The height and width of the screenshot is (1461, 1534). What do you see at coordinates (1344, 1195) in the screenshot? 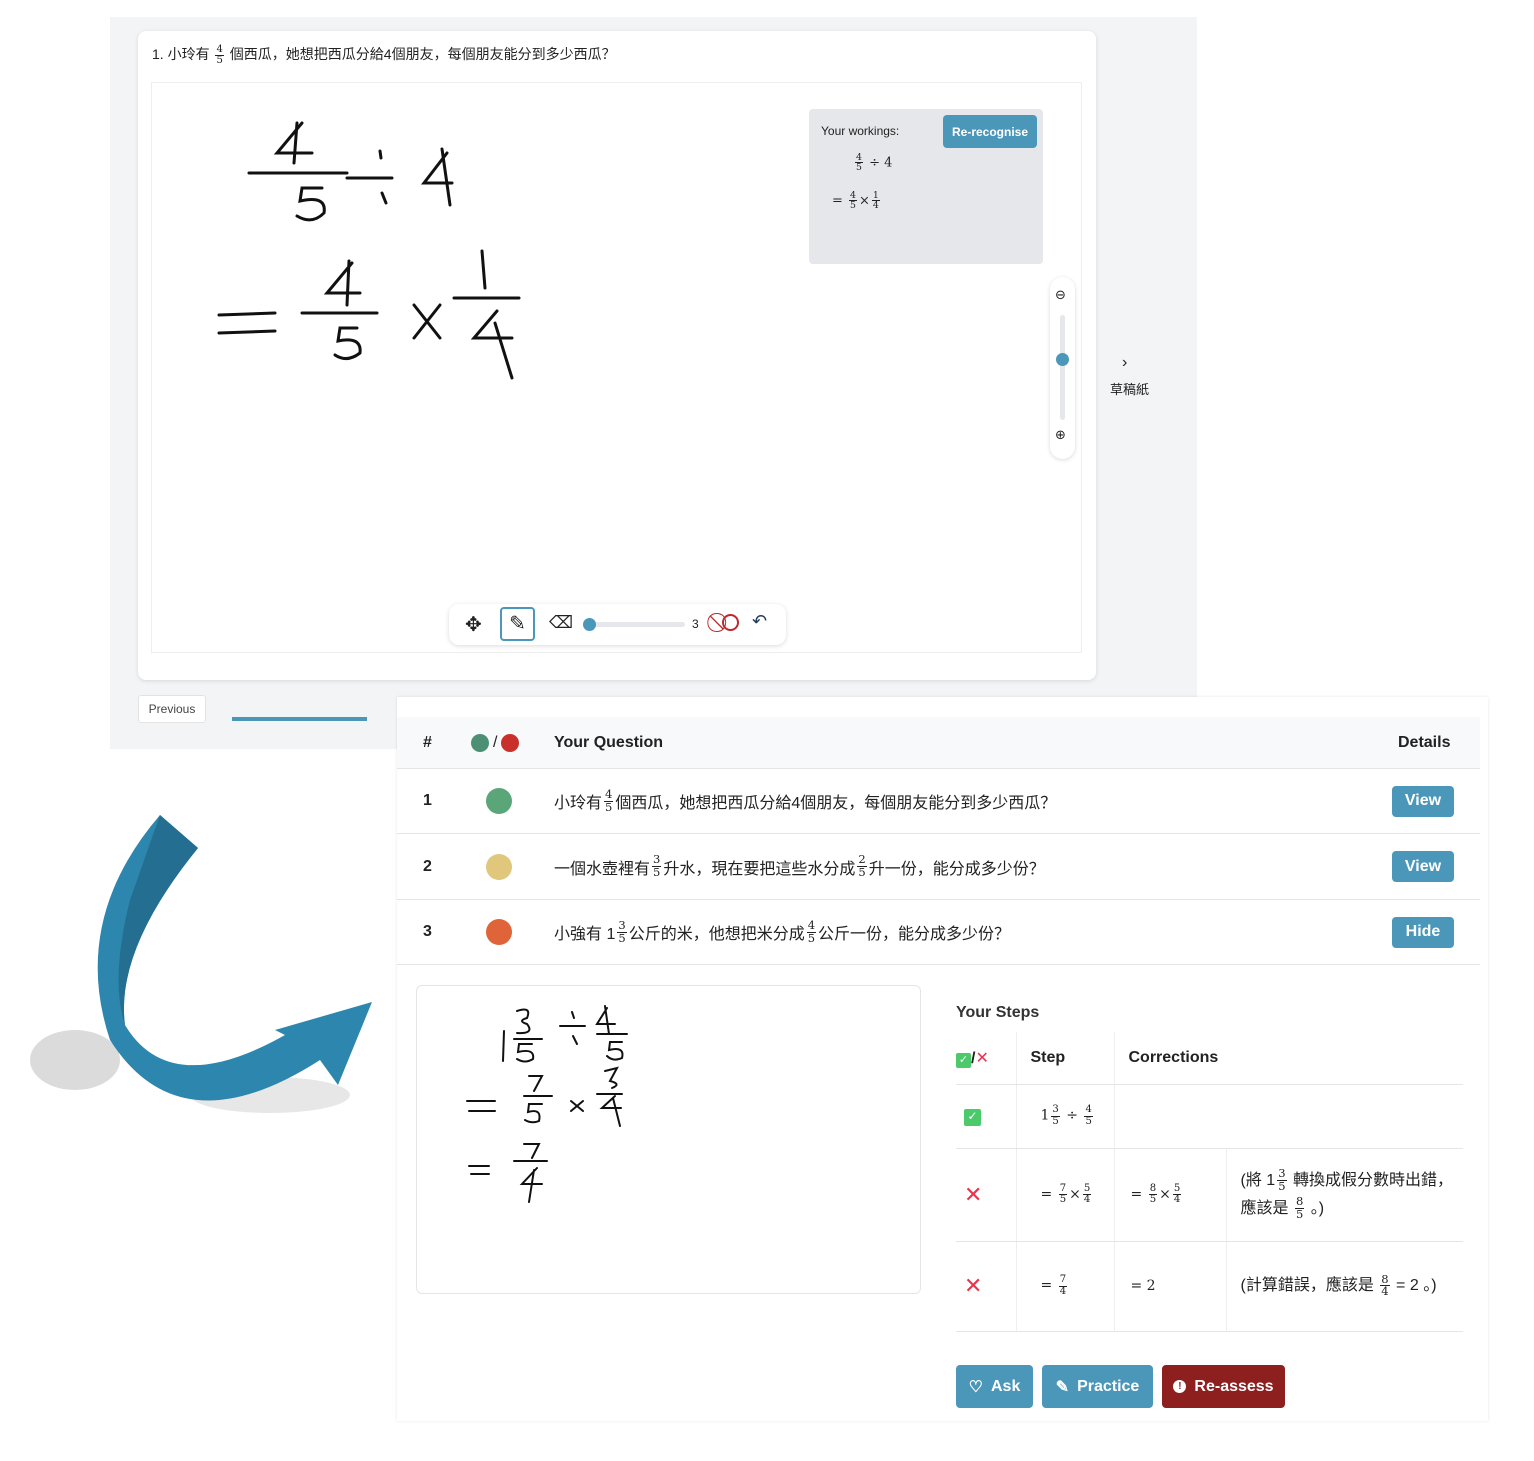
I see `correction-note: (將 135 轉換成假分數時出錯，應該是 85 。)` at bounding box center [1344, 1195].